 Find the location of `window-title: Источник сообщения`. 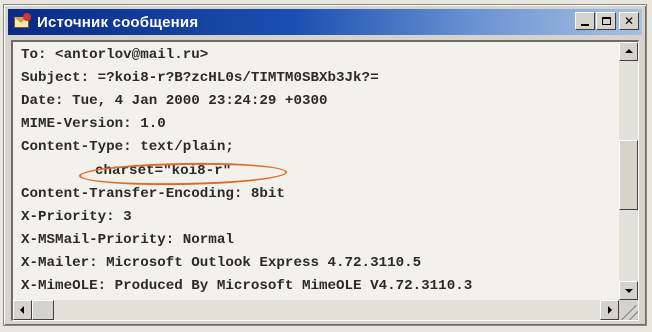

window-title: Источник сообщения is located at coordinates (118, 22).